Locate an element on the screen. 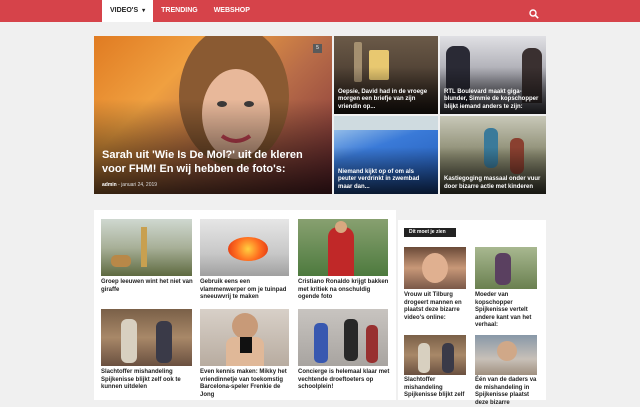 The width and height of the screenshot is (640, 407). article-title: Groep leeuwen wint het niet van giraffe is located at coordinates (147, 286).